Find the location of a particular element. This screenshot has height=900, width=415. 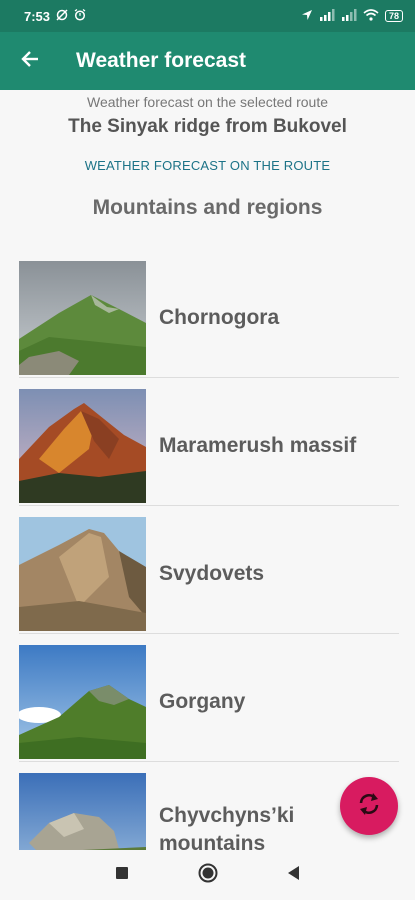

gorgany-photo is located at coordinates (82, 702).